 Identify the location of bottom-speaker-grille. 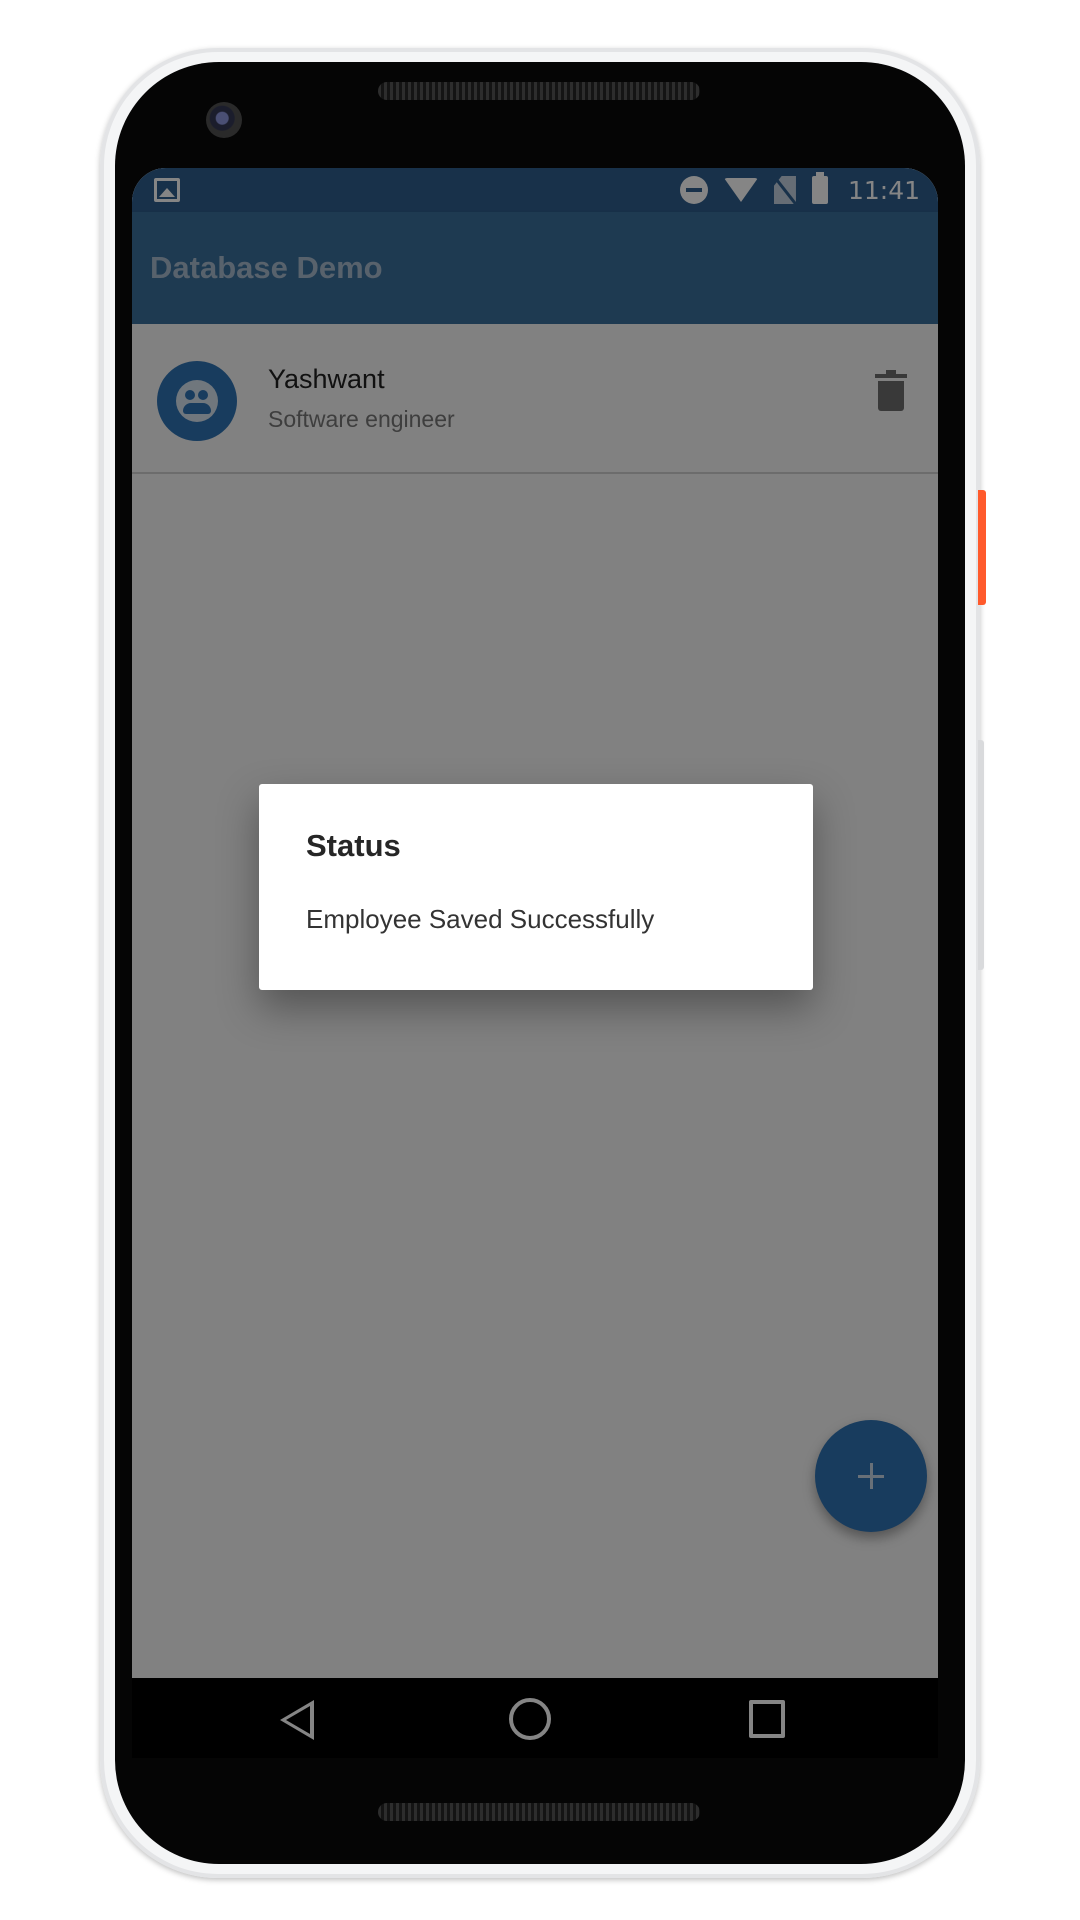
(539, 1812).